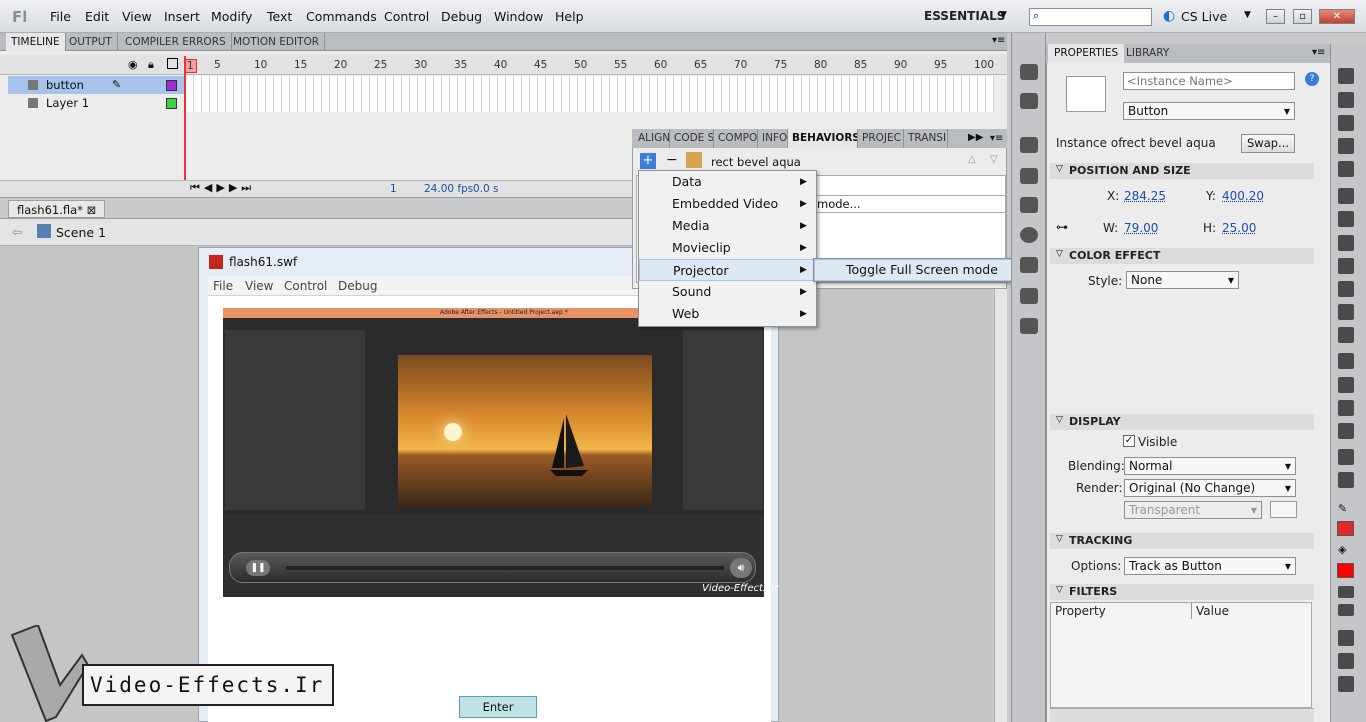 This screenshot has height=722, width=1366. Describe the element at coordinates (1346, 123) in the screenshot. I see `free-transform-tool-icon` at that location.